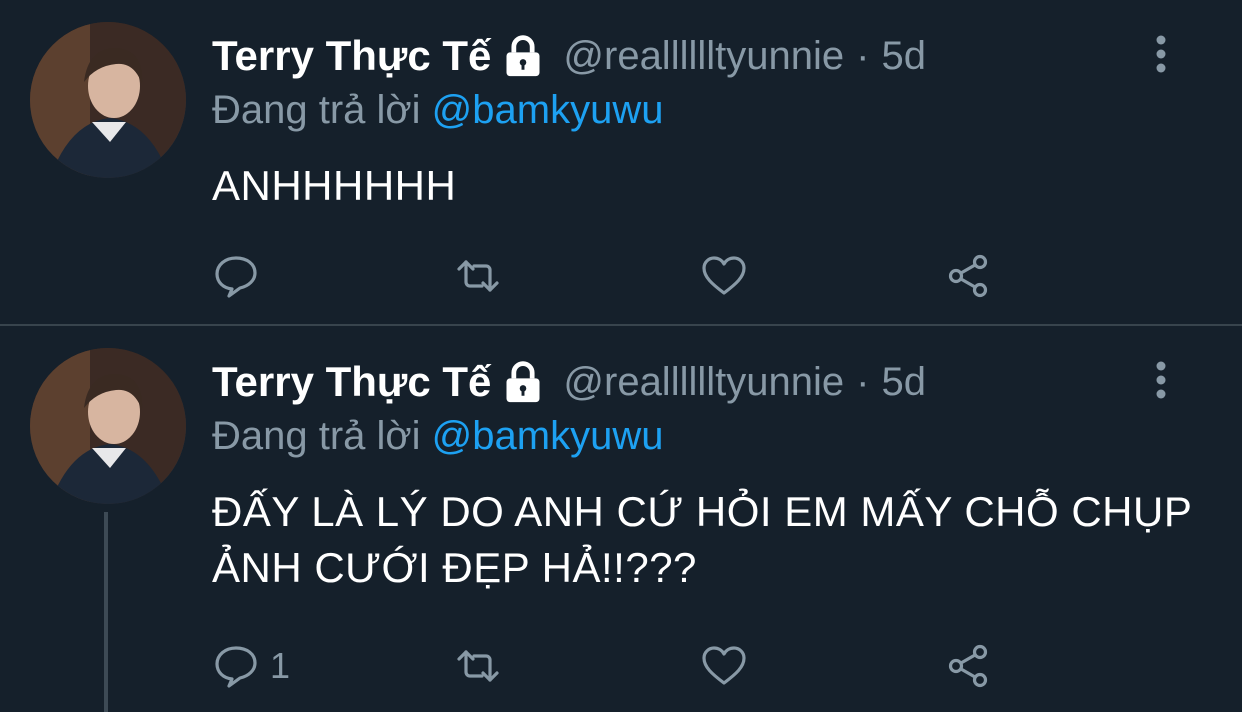 Image resolution: width=1242 pixels, height=712 pixels. I want to click on tweet-text: ANHHHHHH, so click(334, 185).